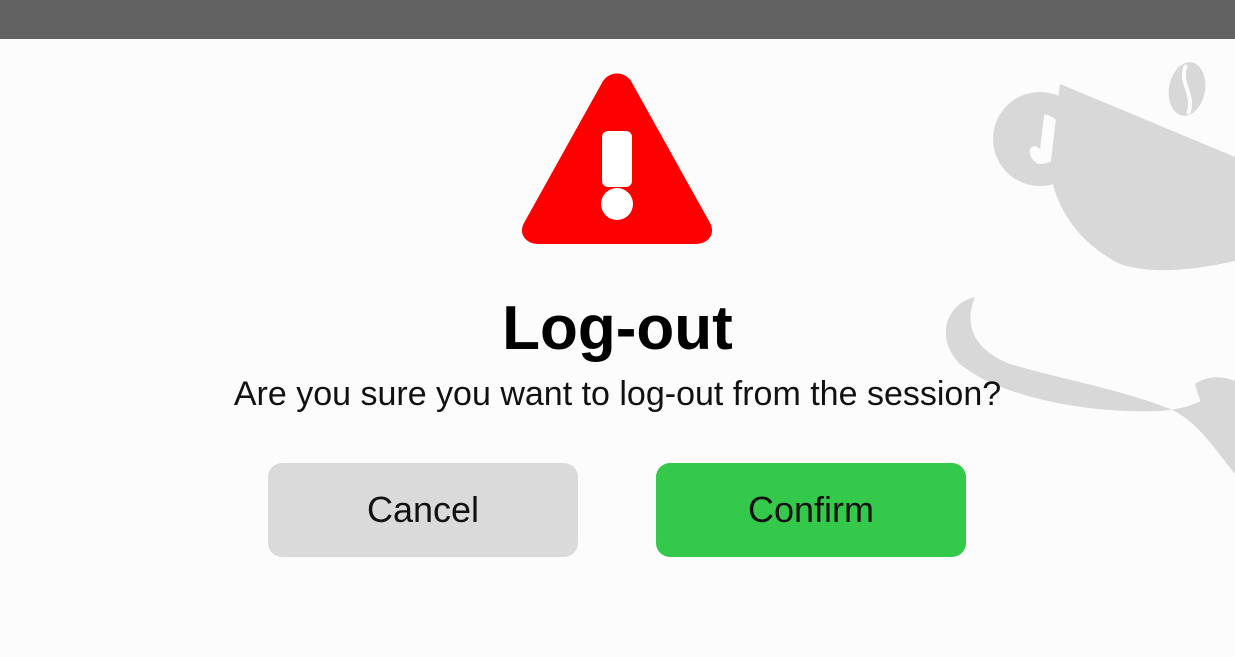 The height and width of the screenshot is (657, 1235). Describe the element at coordinates (617, 204) in the screenshot. I see `exclamation-dot` at that location.